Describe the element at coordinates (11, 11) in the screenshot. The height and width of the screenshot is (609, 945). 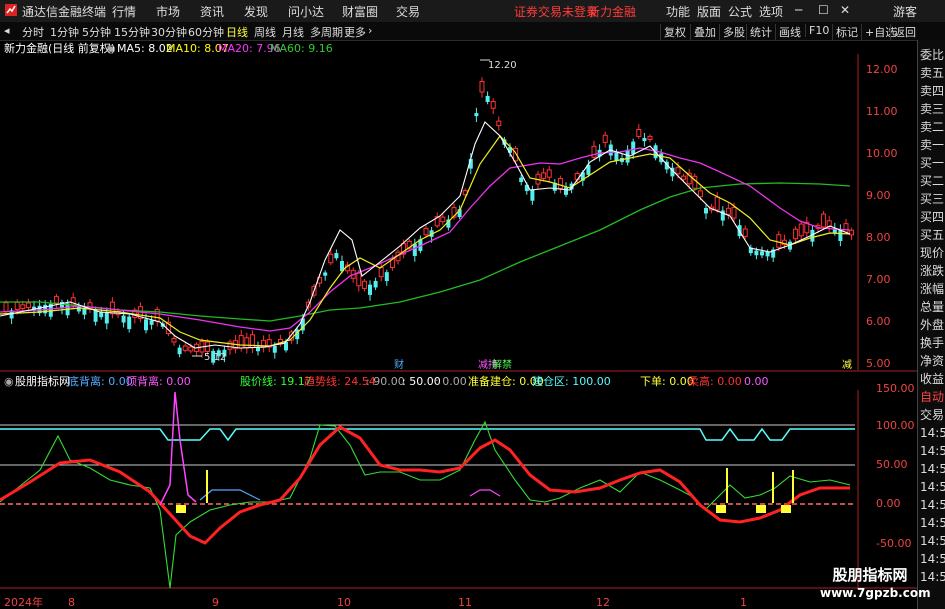
I see `app-logo-icon` at that location.